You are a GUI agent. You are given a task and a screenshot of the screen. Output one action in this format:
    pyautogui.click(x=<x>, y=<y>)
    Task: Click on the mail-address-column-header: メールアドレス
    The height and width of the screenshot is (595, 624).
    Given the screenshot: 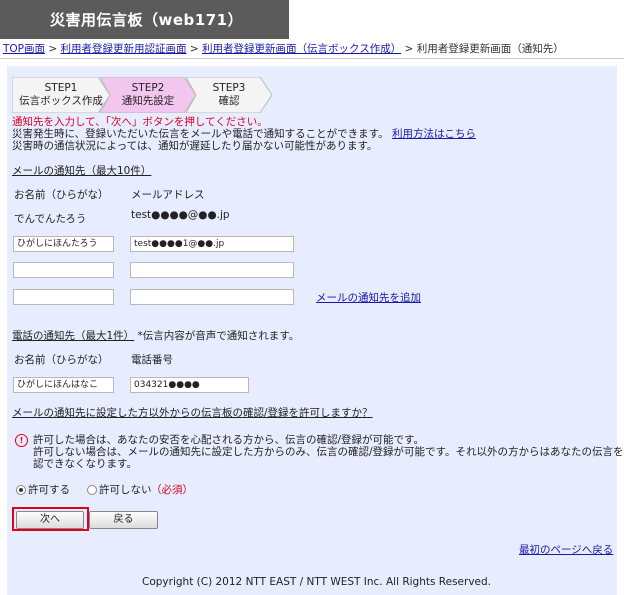 What is the action you would take?
    pyautogui.click(x=168, y=195)
    